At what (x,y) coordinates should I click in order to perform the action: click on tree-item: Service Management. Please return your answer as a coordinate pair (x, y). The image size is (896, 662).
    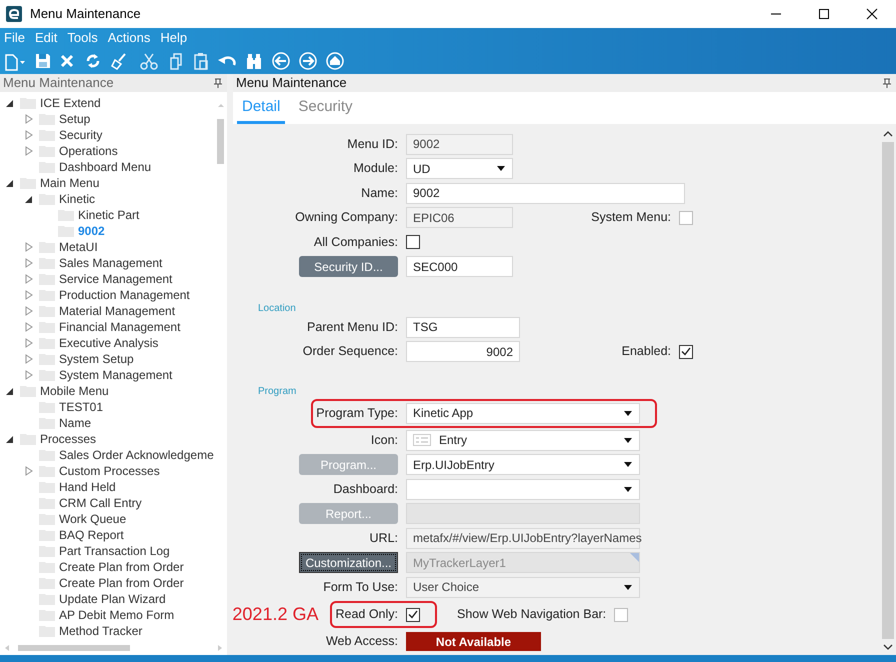
    Looking at the image, I should click on (115, 279).